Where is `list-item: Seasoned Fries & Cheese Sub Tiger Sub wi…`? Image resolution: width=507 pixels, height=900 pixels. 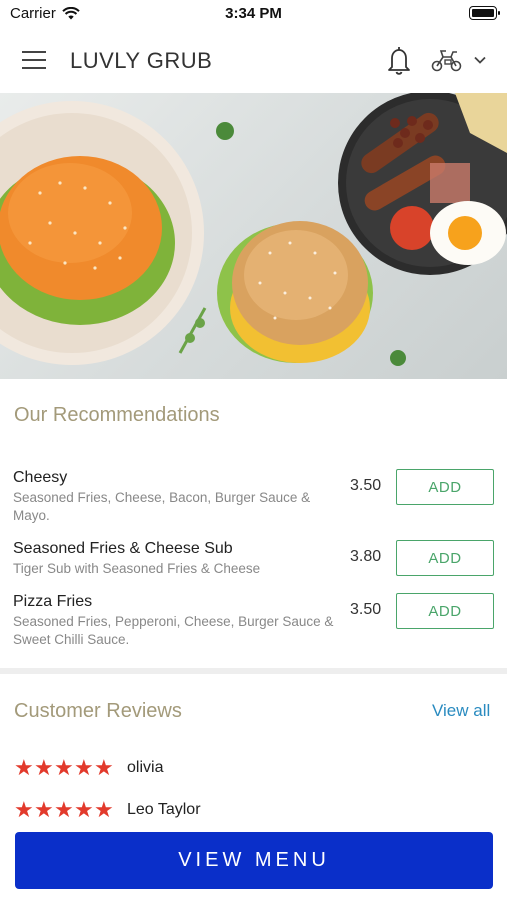
list-item: Seasoned Fries & Cheese Sub Tiger Sub wi… is located at coordinates (253, 561).